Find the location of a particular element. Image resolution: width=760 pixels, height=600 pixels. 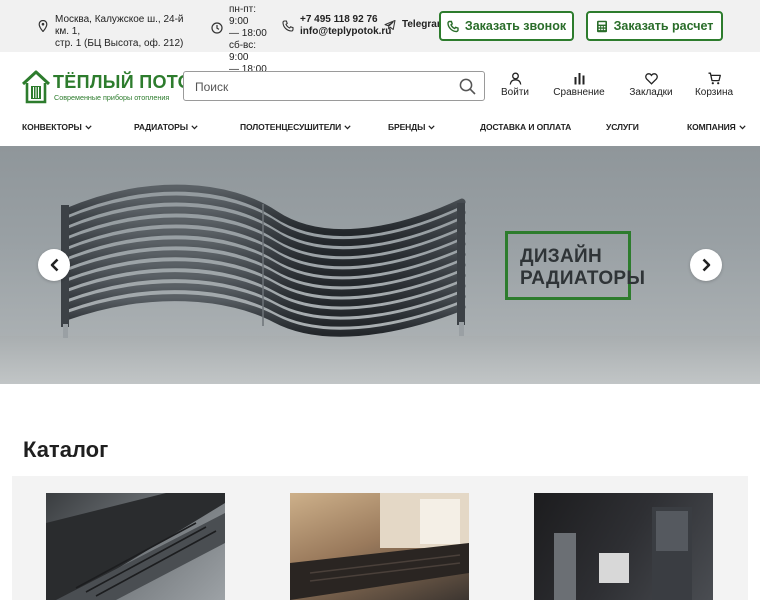

nav-item-brands: БРЕНДЫ is located at coordinates (412, 127).